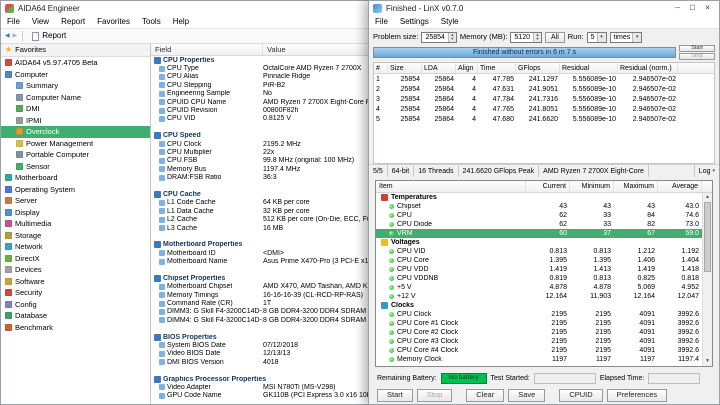 This screenshot has width=720, height=405. What do you see at coordinates (381, 68) in the screenshot?
I see `results-column-: #` at bounding box center [381, 68].